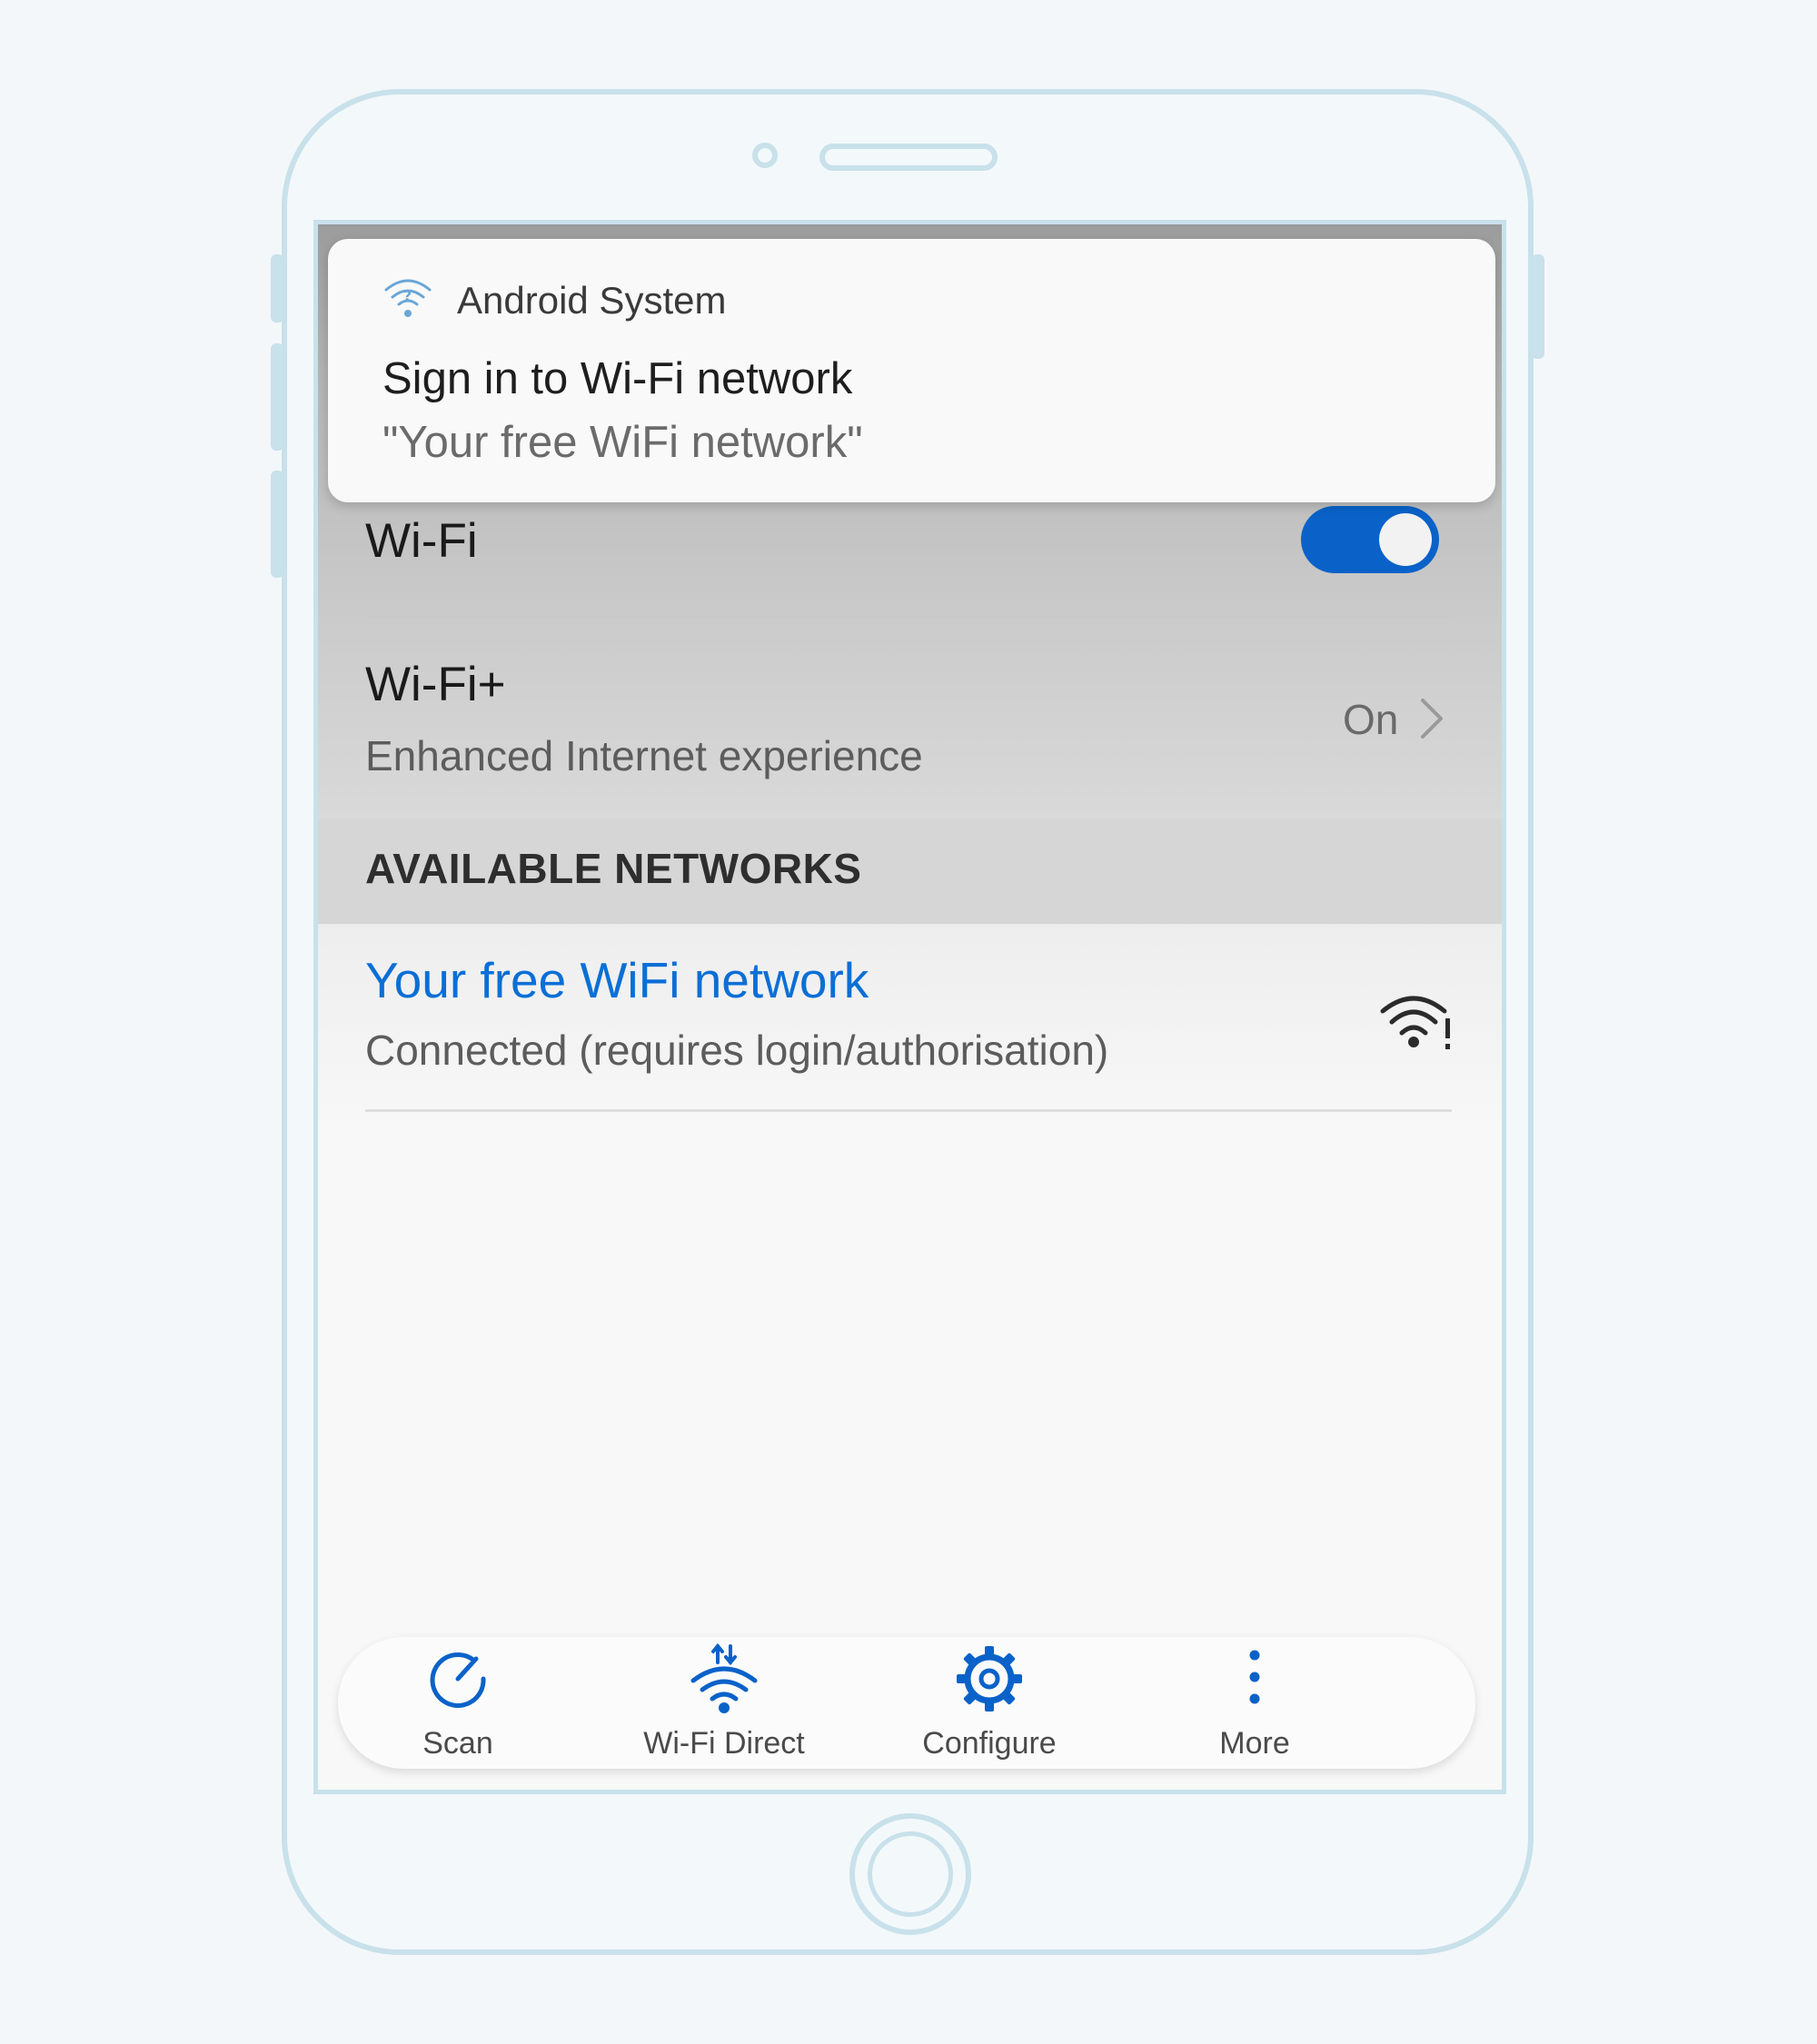 The height and width of the screenshot is (2044, 1817). I want to click on wifi-warning-icon, so click(1415, 1022).